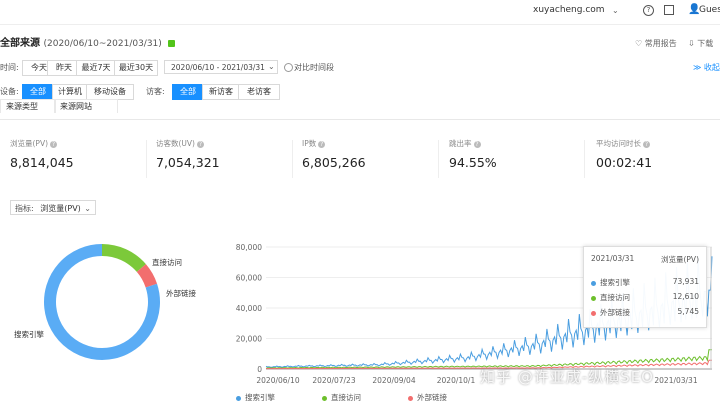  What do you see at coordinates (42, 162) in the screenshot?
I see `metric-value: 8,814,045` at bounding box center [42, 162].